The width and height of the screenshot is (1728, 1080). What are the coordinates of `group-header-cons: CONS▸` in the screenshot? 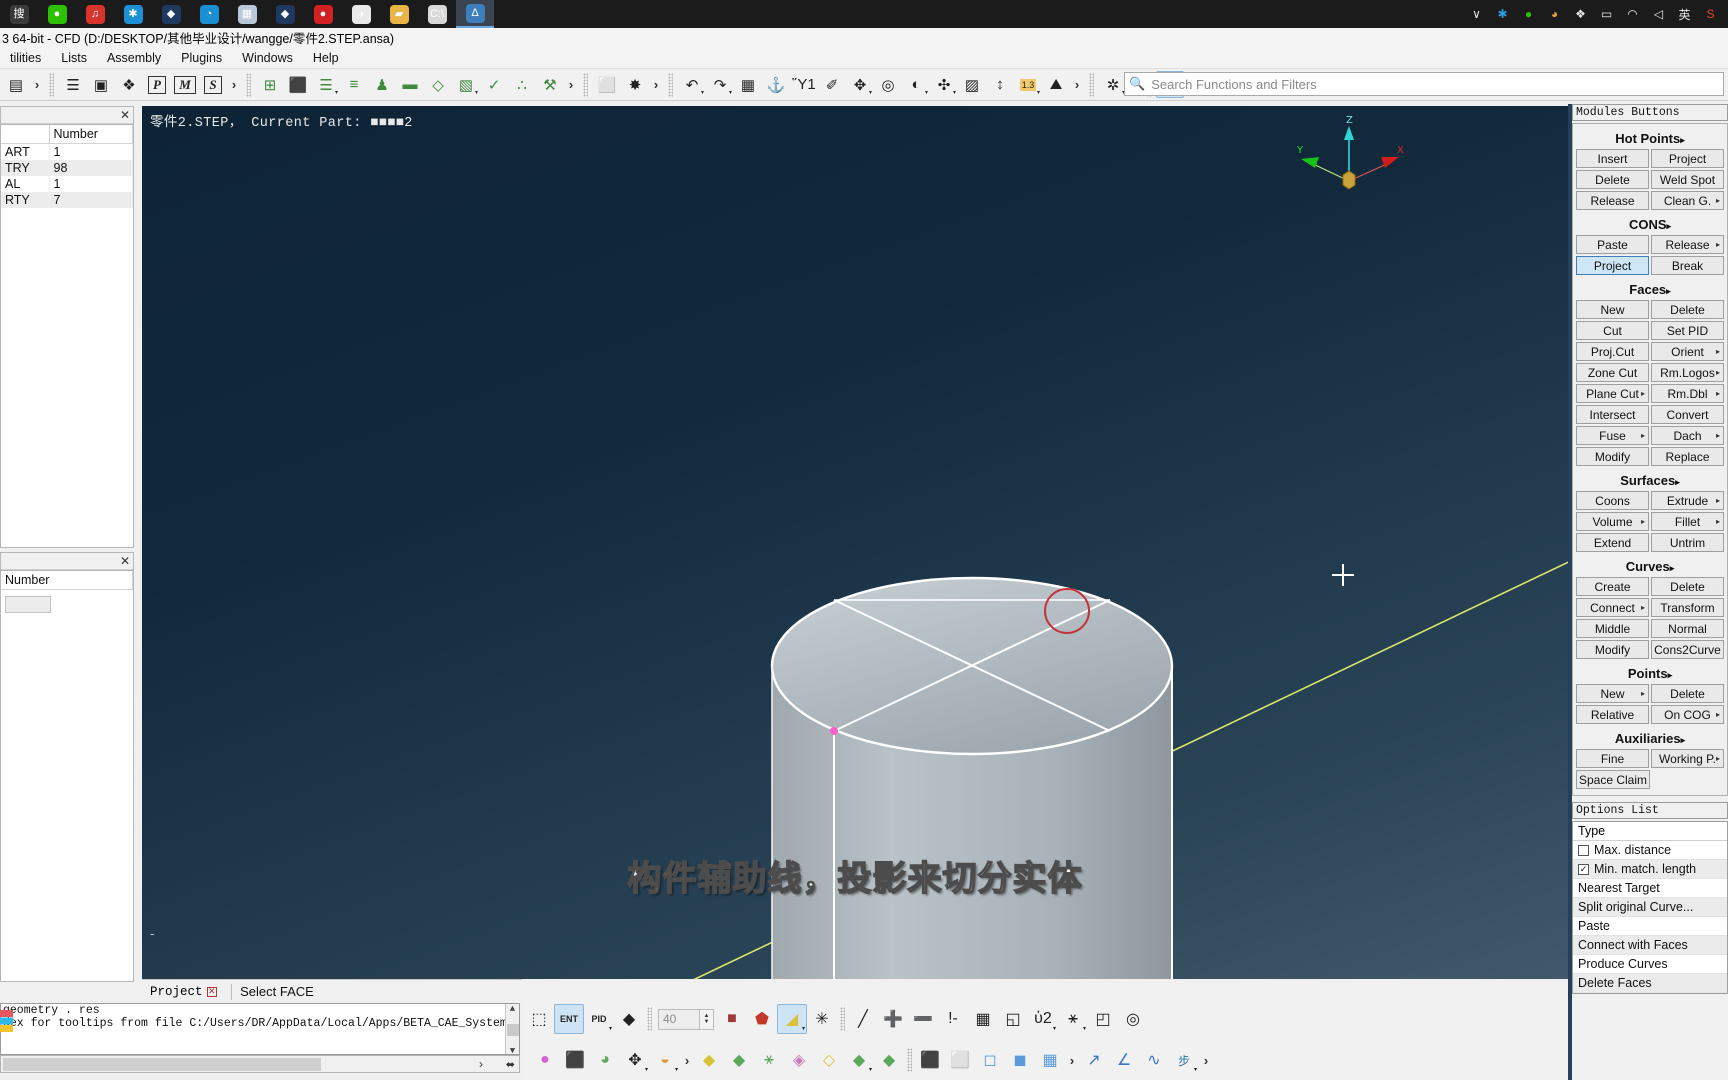 It's located at (1650, 223).